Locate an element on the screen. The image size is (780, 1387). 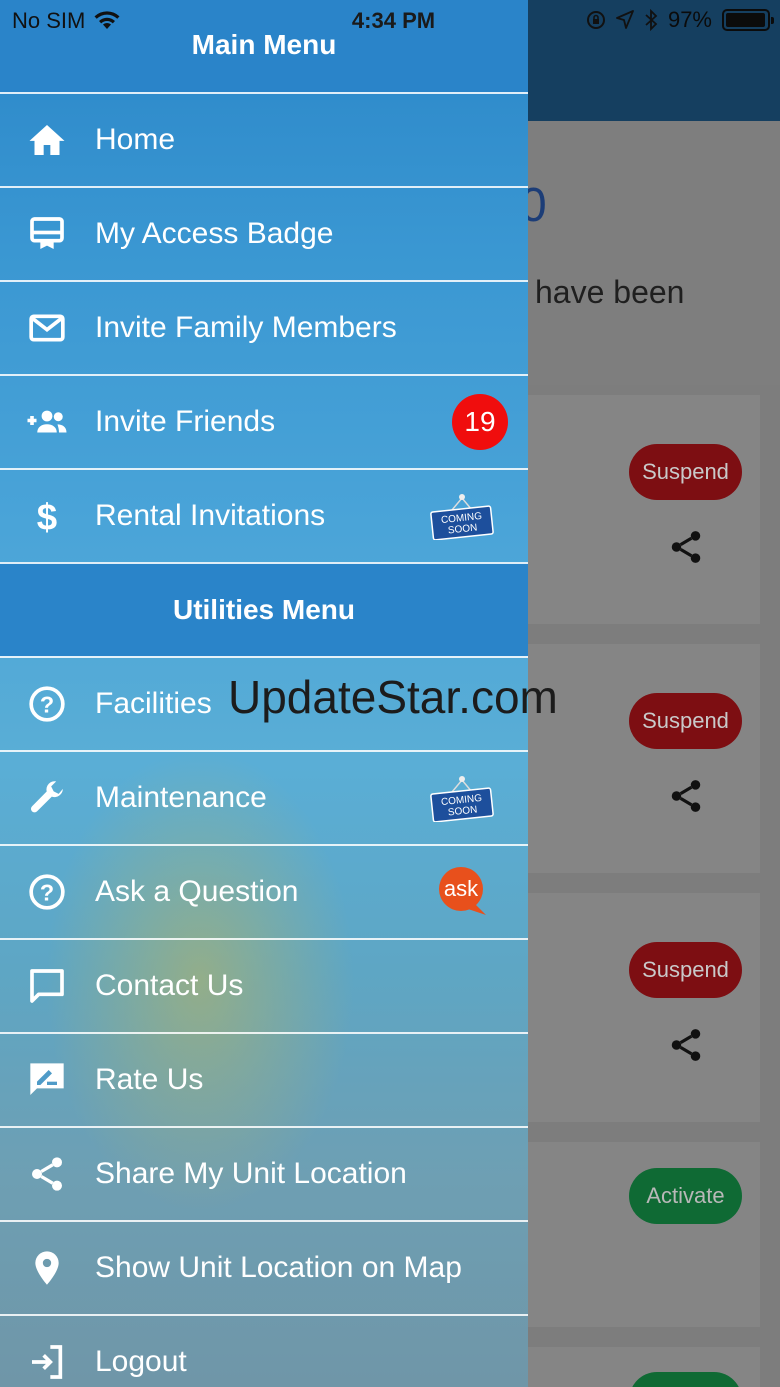
menu-item-invite-friends: Invite Friends 19 is located at coordinates (264, 421).